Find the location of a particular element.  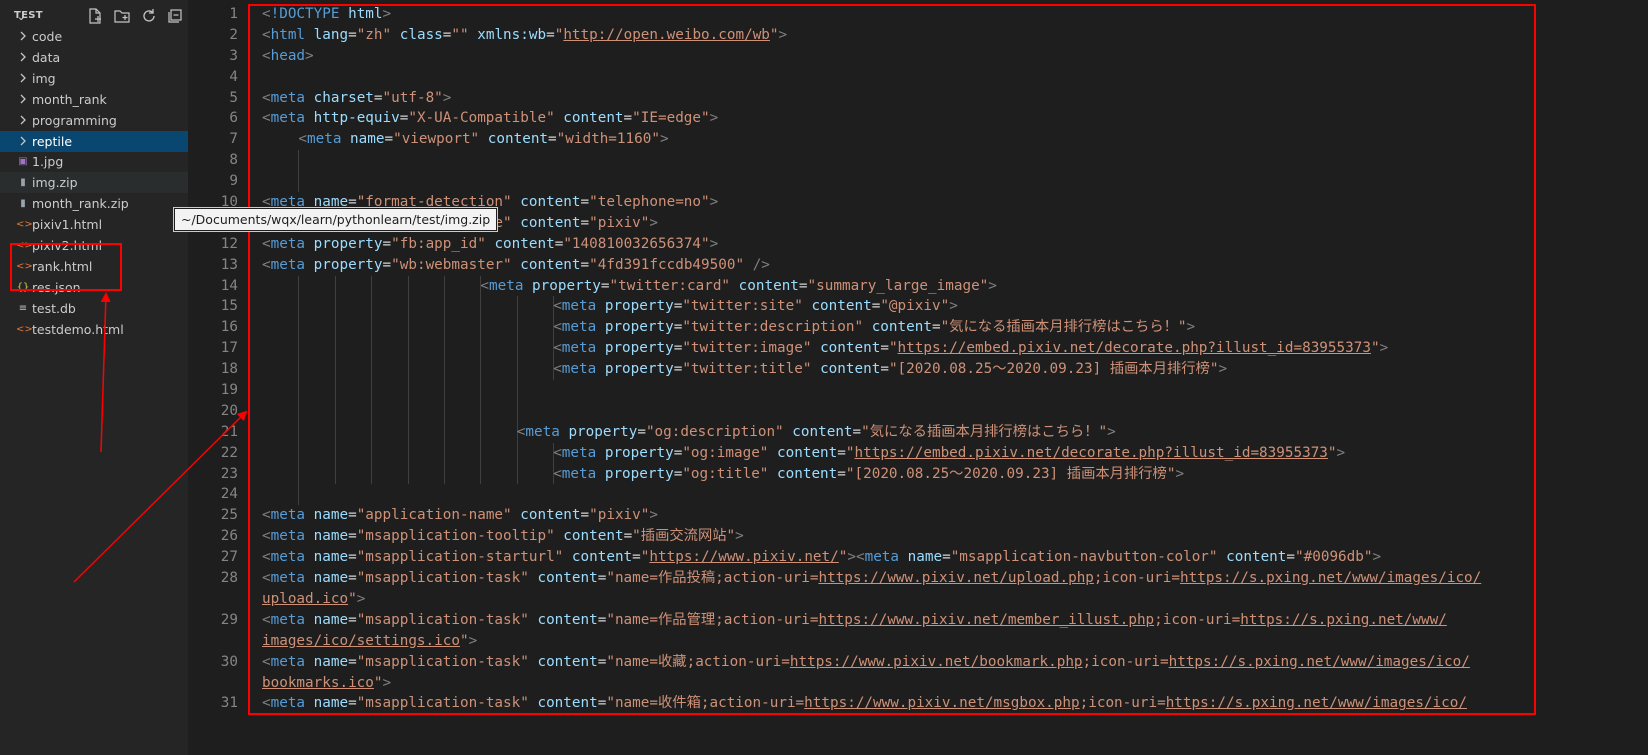

tree-item-label: code is located at coordinates (47, 36).